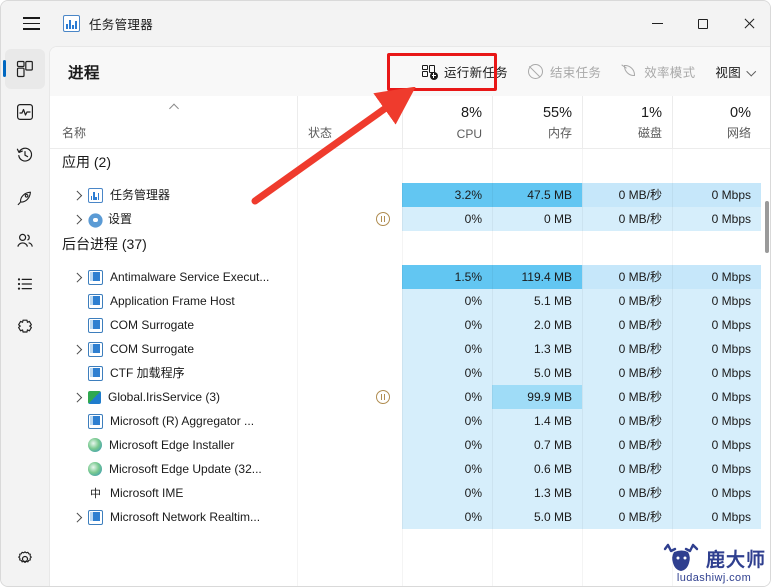  Describe the element at coordinates (410, 219) in the screenshot. I see `table-row: 设置 0% 0 MB 0 MB/秒 0 Mbps` at that location.